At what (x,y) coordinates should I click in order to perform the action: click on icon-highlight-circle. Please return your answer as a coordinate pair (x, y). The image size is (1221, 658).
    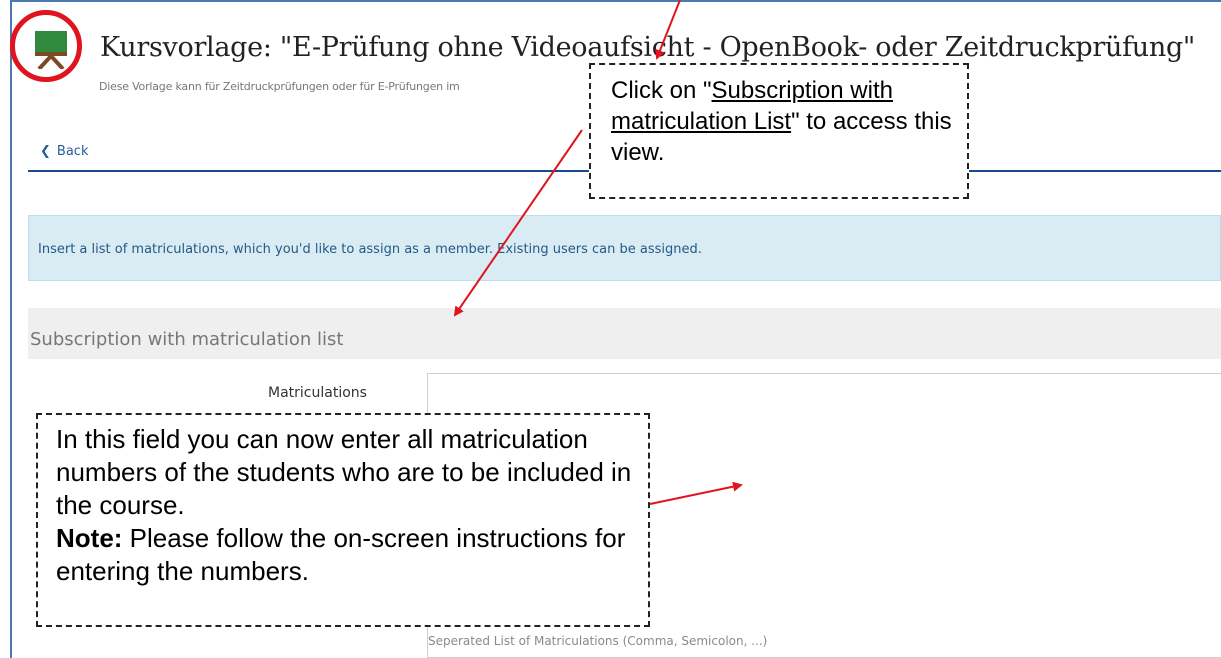
    Looking at the image, I should click on (46, 46).